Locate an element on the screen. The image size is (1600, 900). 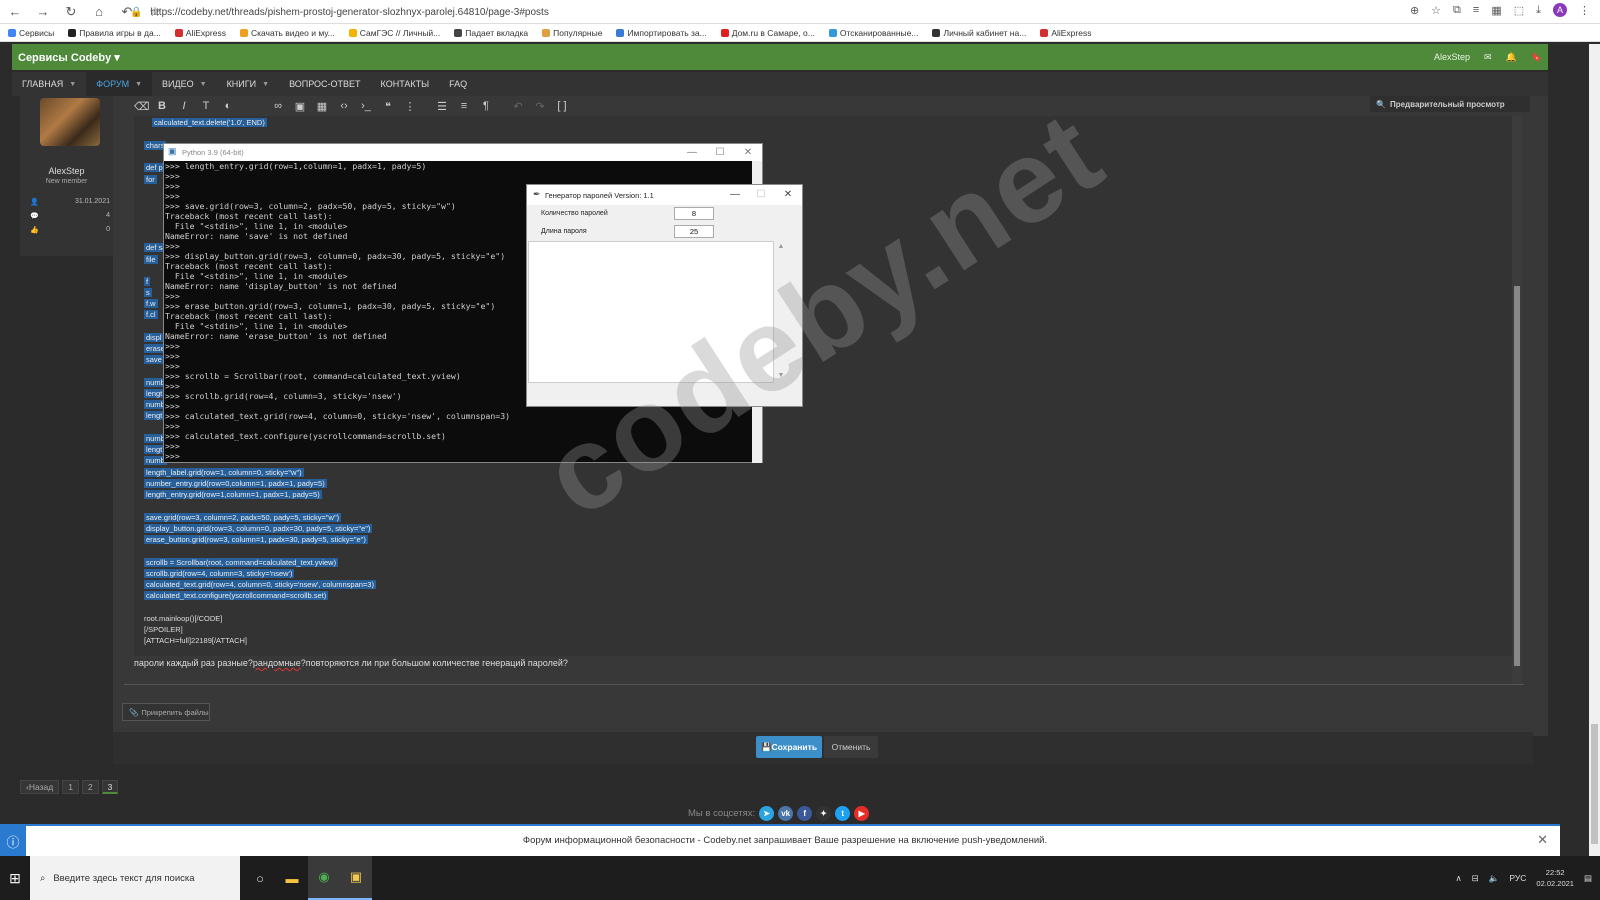
menu-item-2: ФОРУМ ▼ is located at coordinates (119, 84).